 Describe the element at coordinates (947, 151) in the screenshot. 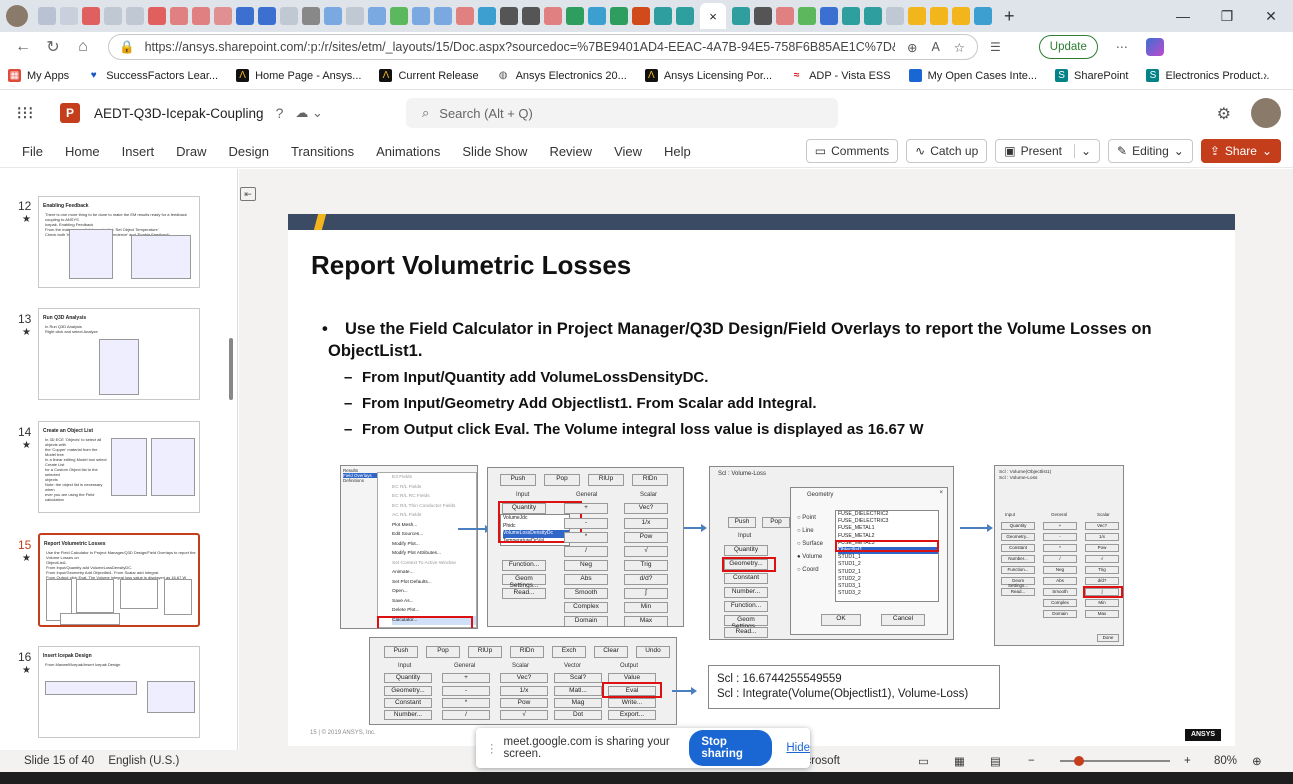

I see `catch-up-button: ∿ Catch up` at that location.